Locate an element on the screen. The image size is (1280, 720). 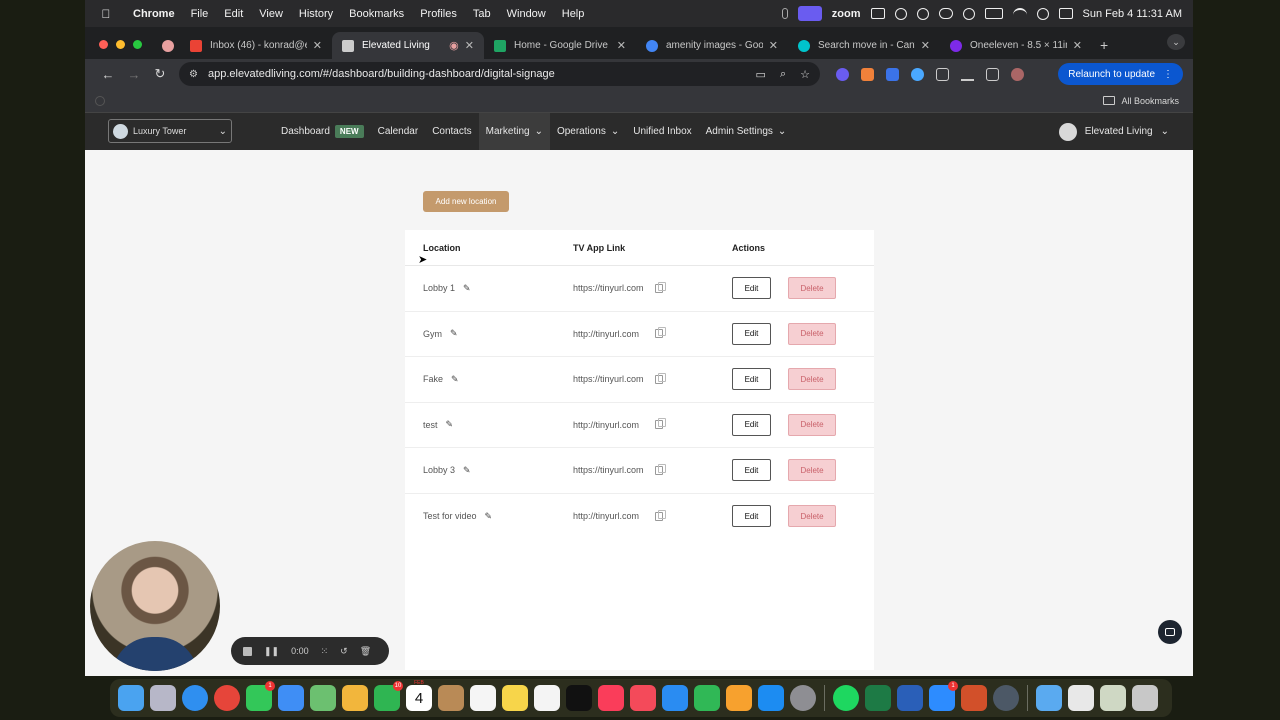
gear-icon is located at coordinates (900, 13).